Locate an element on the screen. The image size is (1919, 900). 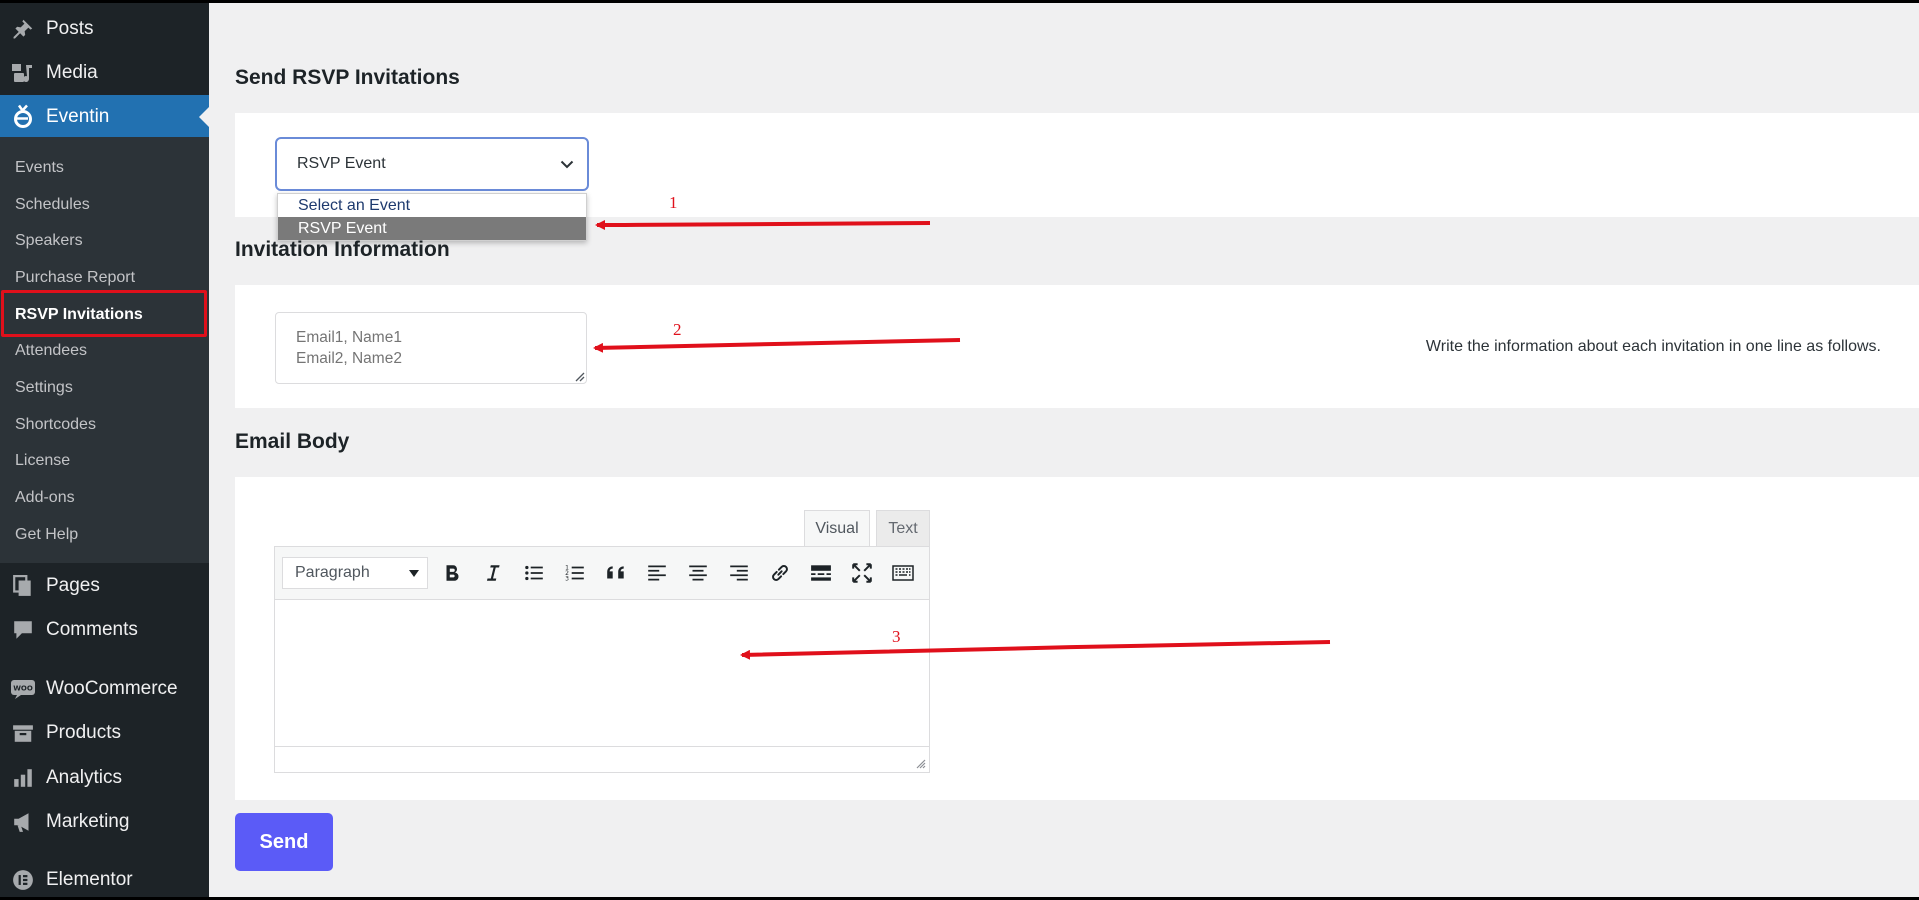
menu-analytics: Analytics is located at coordinates (104, 778).